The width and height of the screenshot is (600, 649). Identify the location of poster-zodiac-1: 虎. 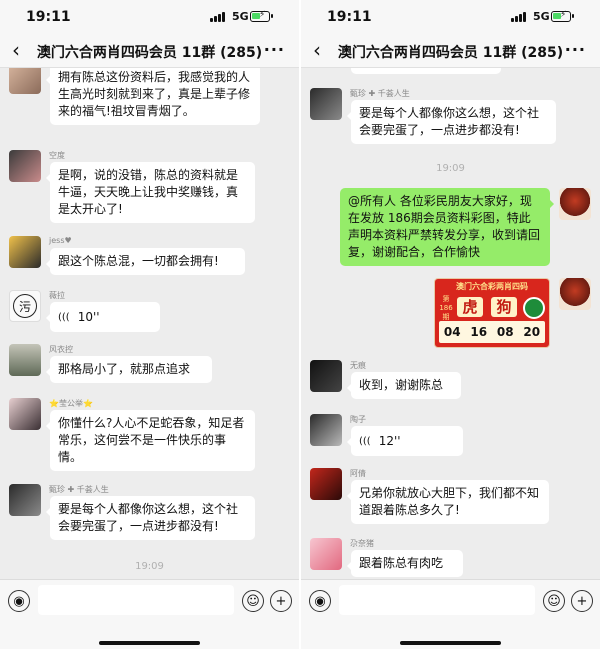
(470, 307).